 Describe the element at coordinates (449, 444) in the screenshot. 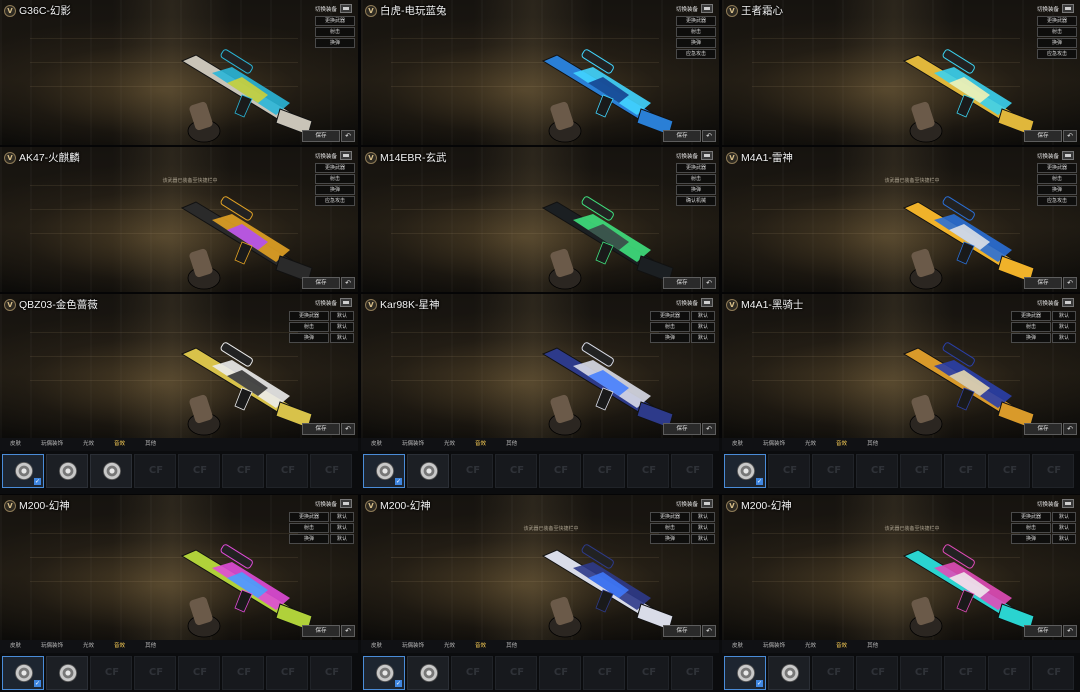

I see `category-tab: 光效` at that location.